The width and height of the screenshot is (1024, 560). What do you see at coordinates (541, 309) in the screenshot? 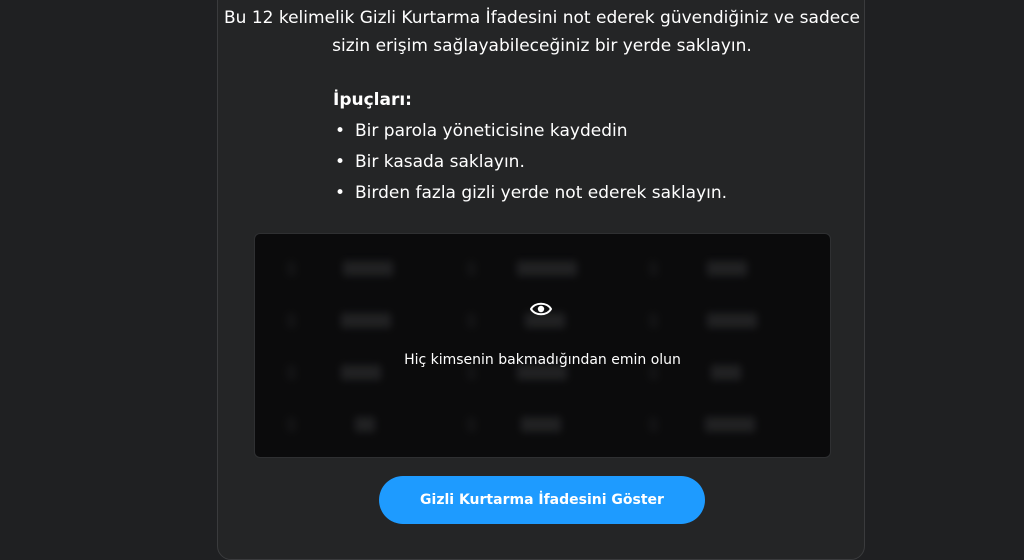
I see `eye-icon` at bounding box center [541, 309].